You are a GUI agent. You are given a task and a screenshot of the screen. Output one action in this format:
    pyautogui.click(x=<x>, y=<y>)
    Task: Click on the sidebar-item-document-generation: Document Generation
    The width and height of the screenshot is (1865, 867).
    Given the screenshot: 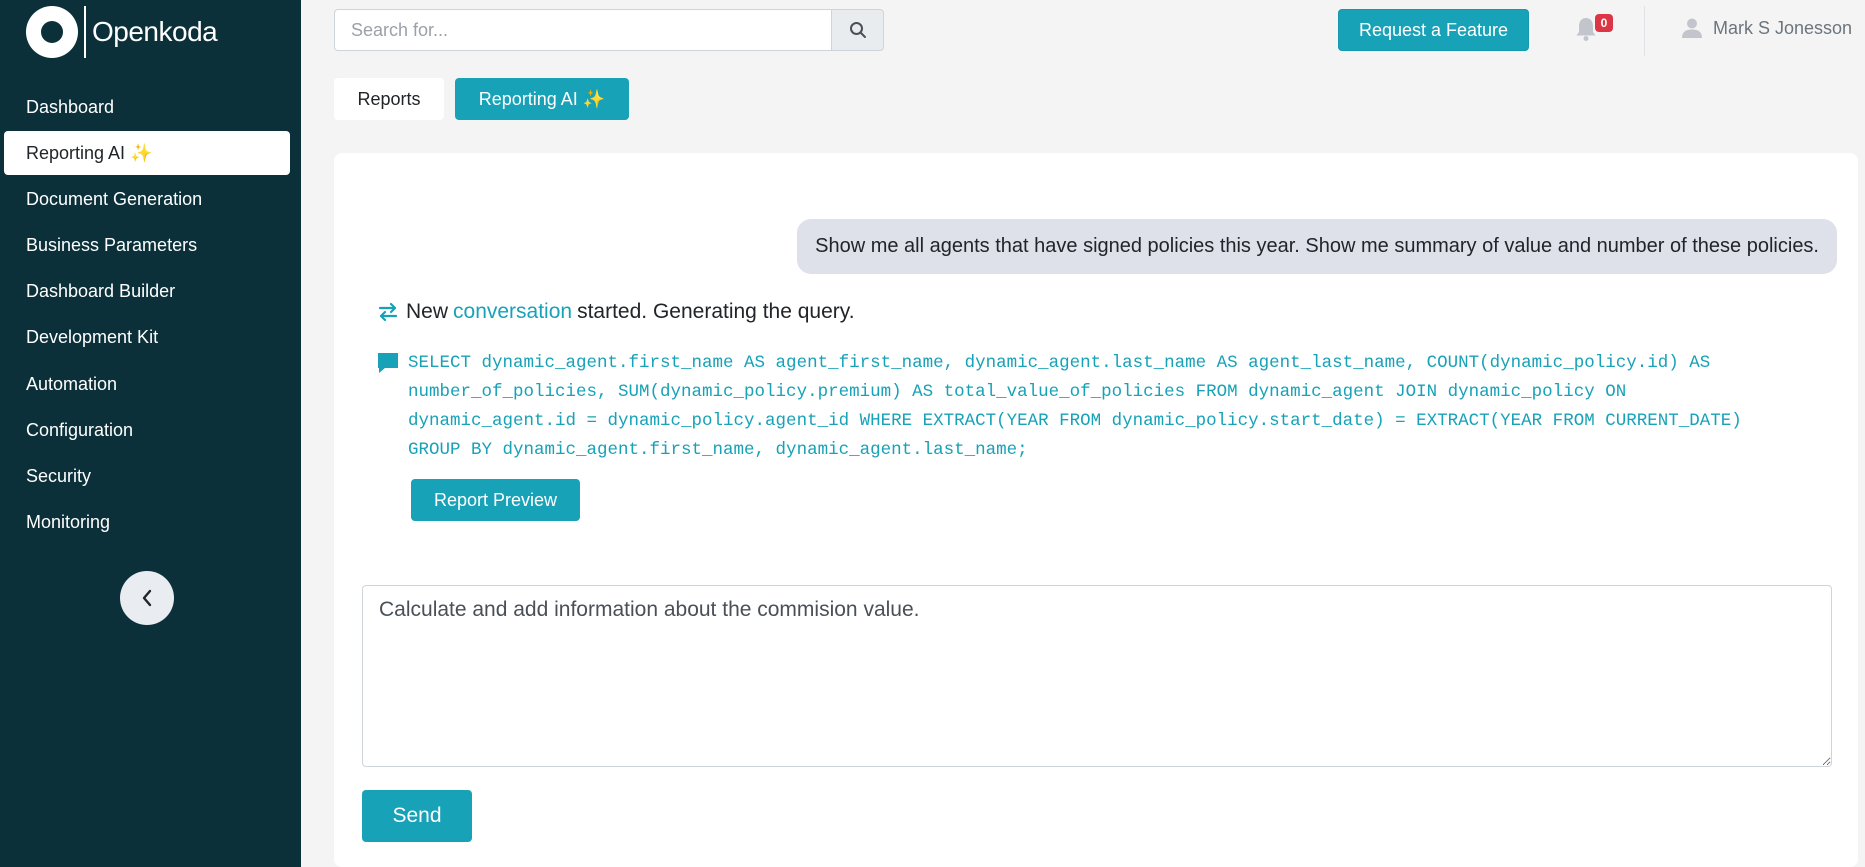 What is the action you would take?
    pyautogui.click(x=147, y=199)
    